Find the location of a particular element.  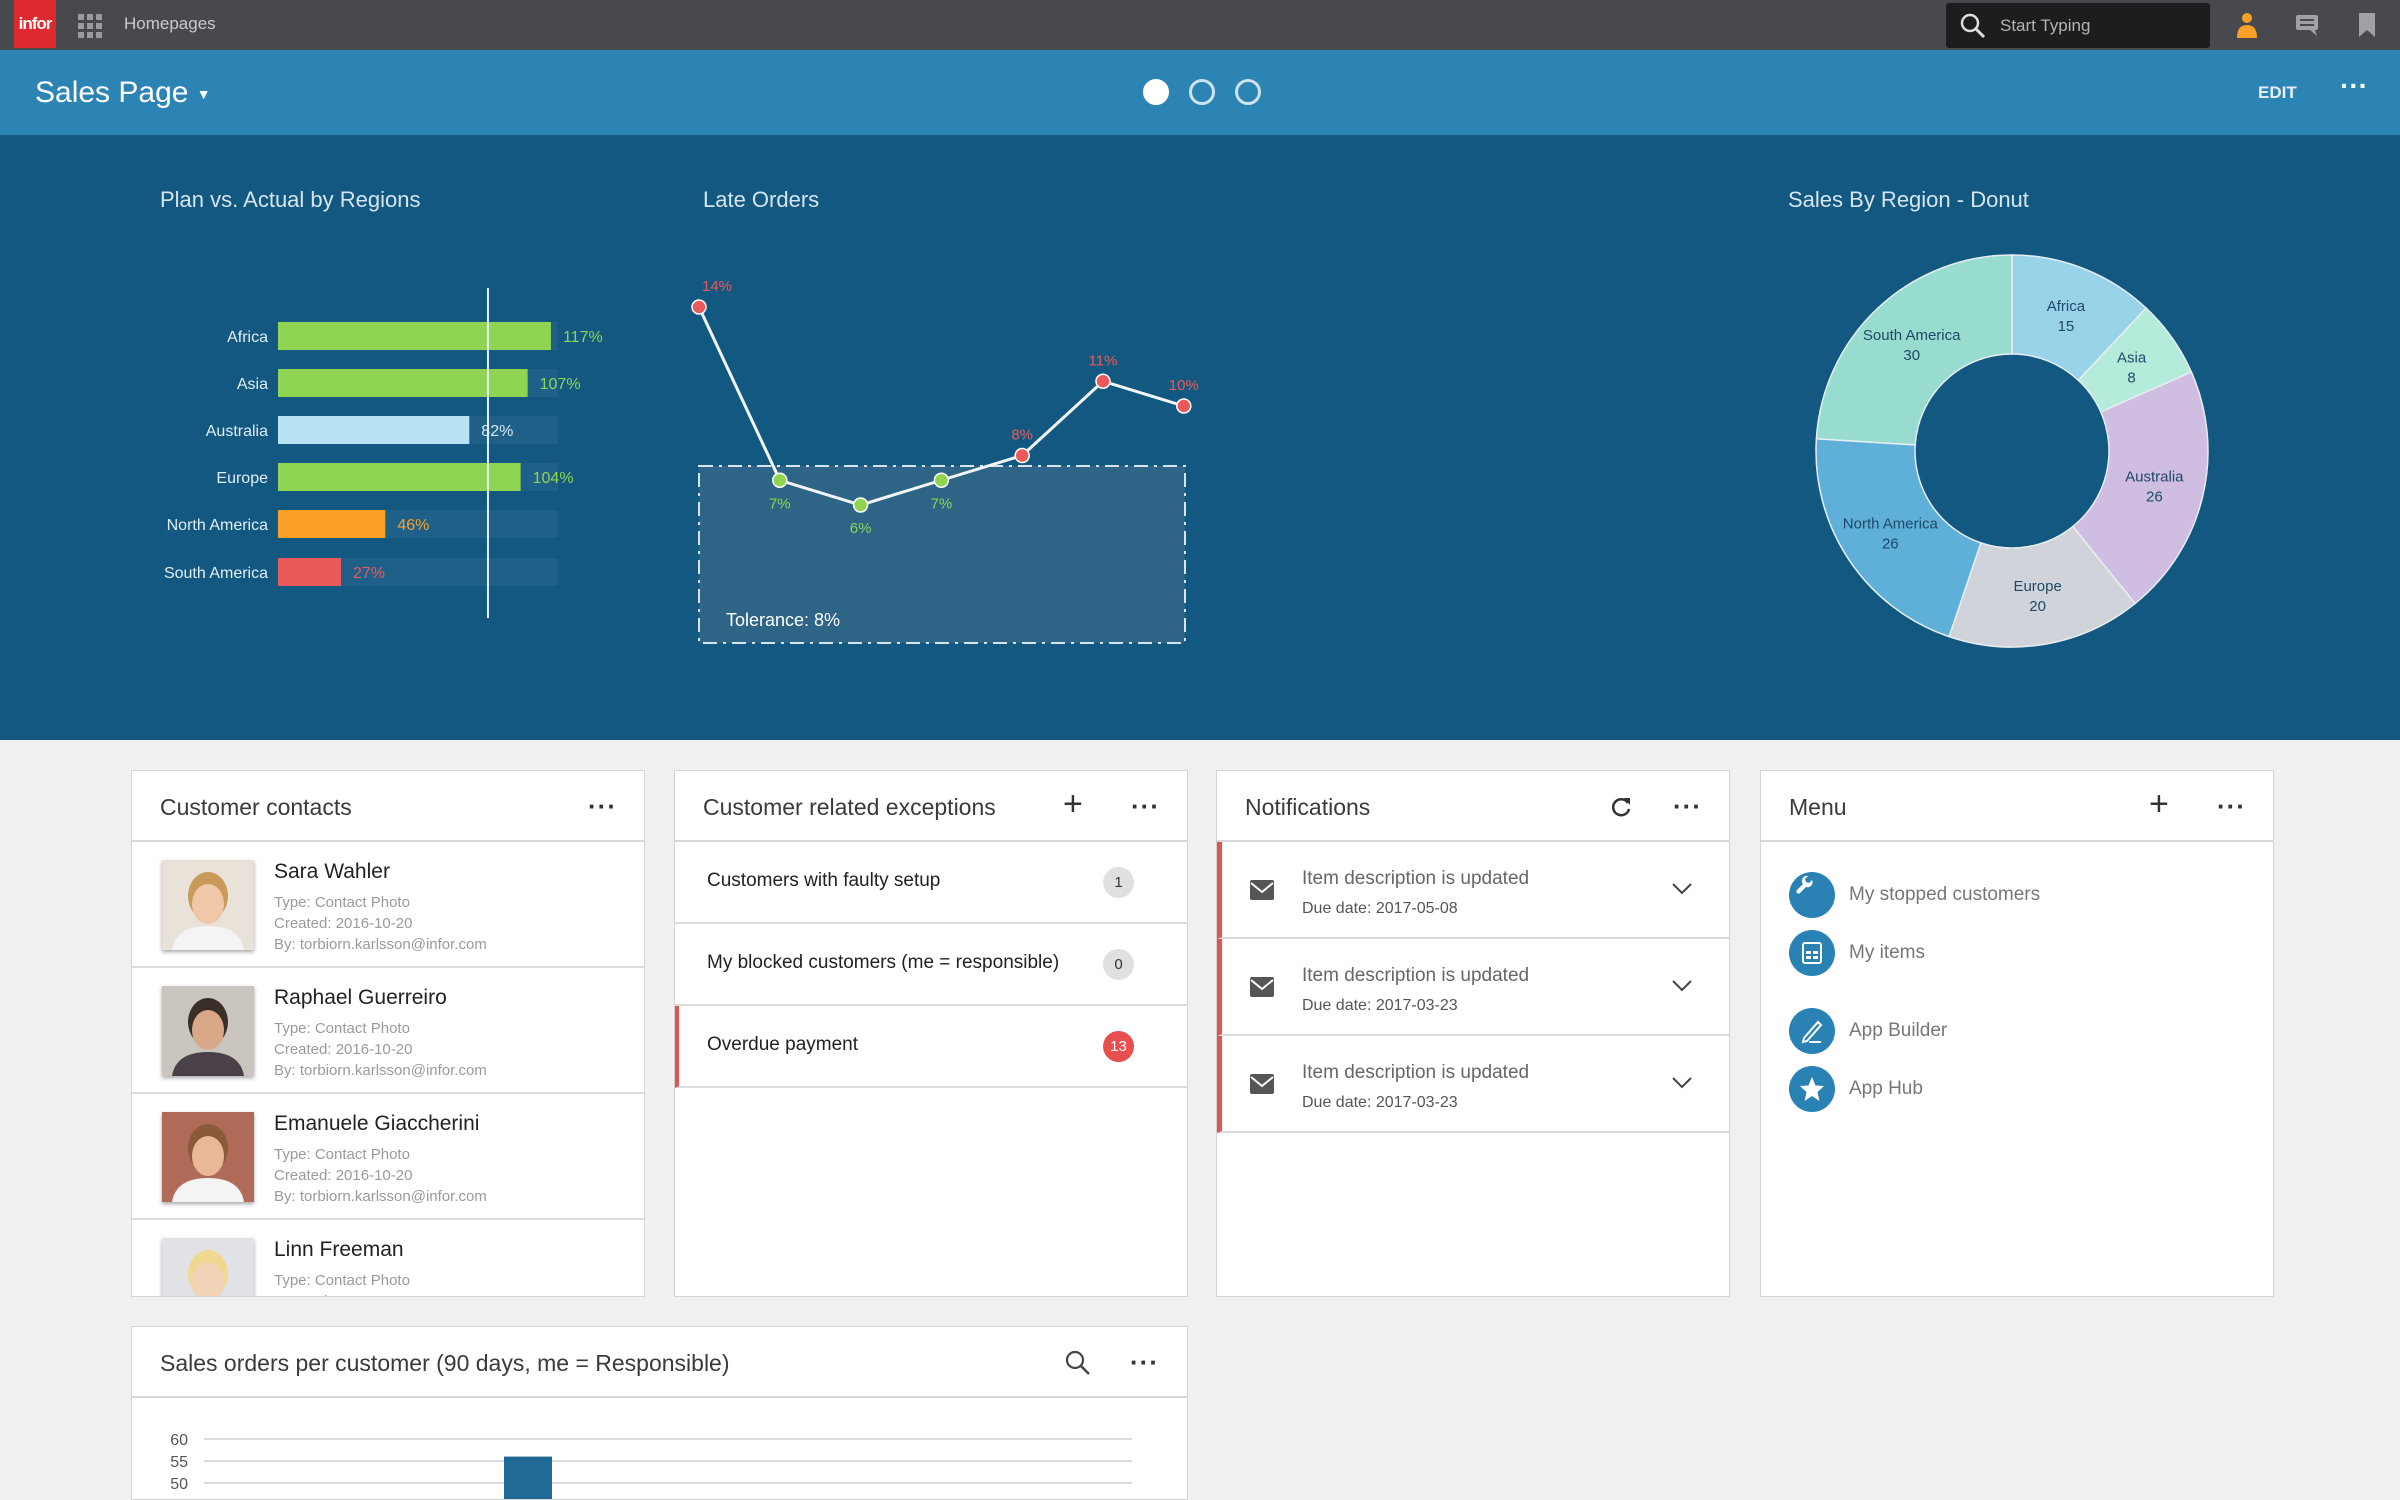

slice-value: 30 is located at coordinates (1911, 355).